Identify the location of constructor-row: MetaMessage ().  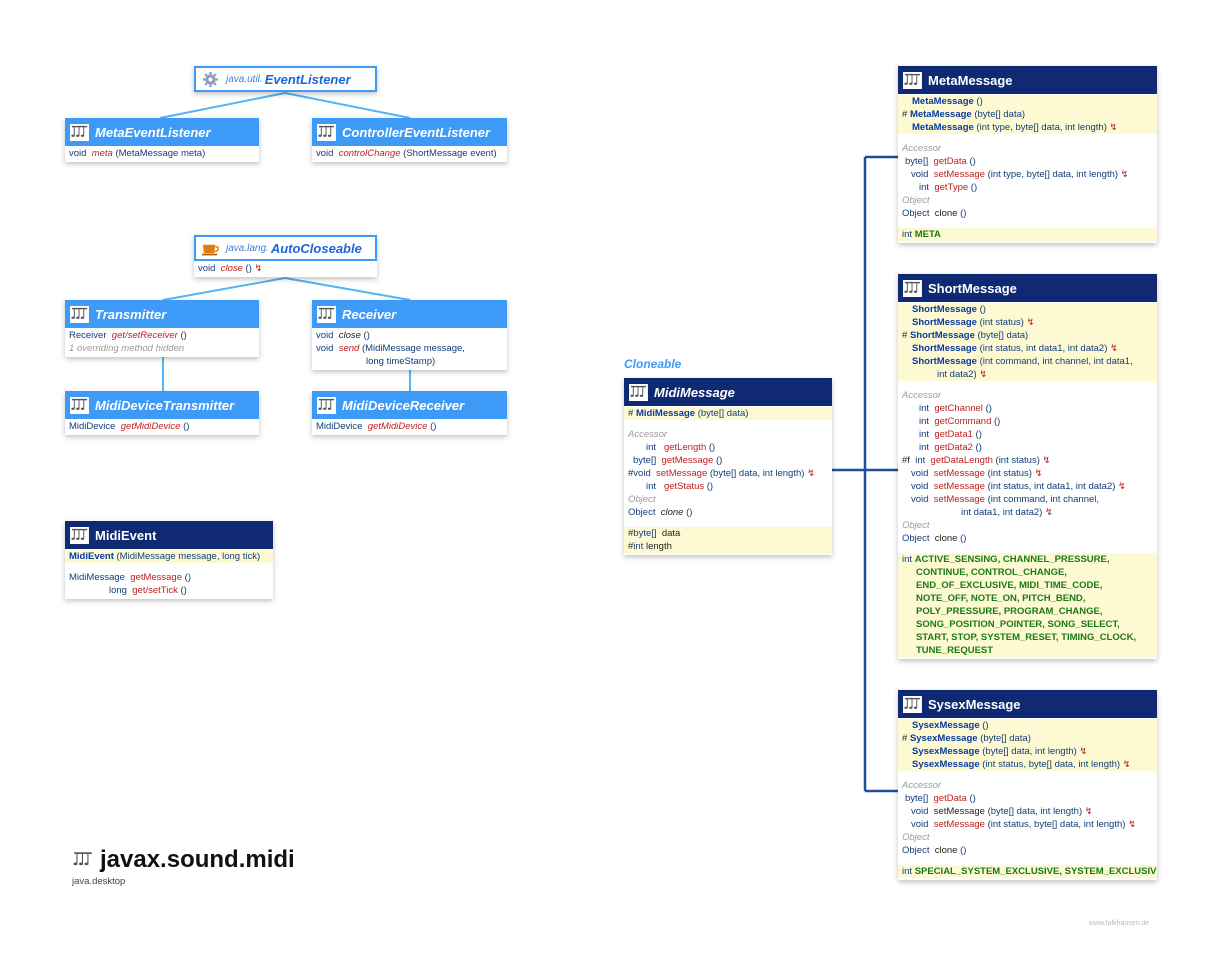
(1027, 101).